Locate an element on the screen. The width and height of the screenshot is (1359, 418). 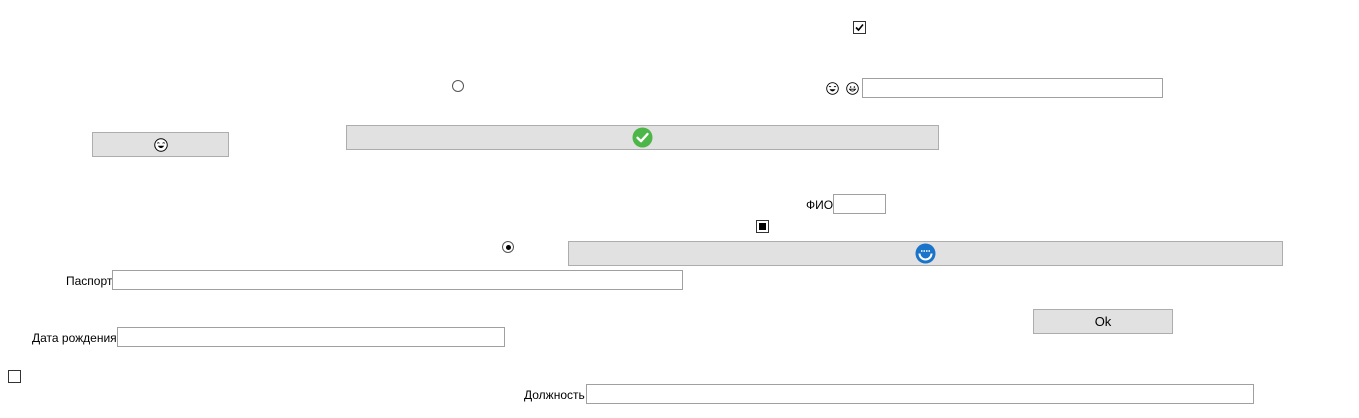
check-circle-icon is located at coordinates (642, 137).